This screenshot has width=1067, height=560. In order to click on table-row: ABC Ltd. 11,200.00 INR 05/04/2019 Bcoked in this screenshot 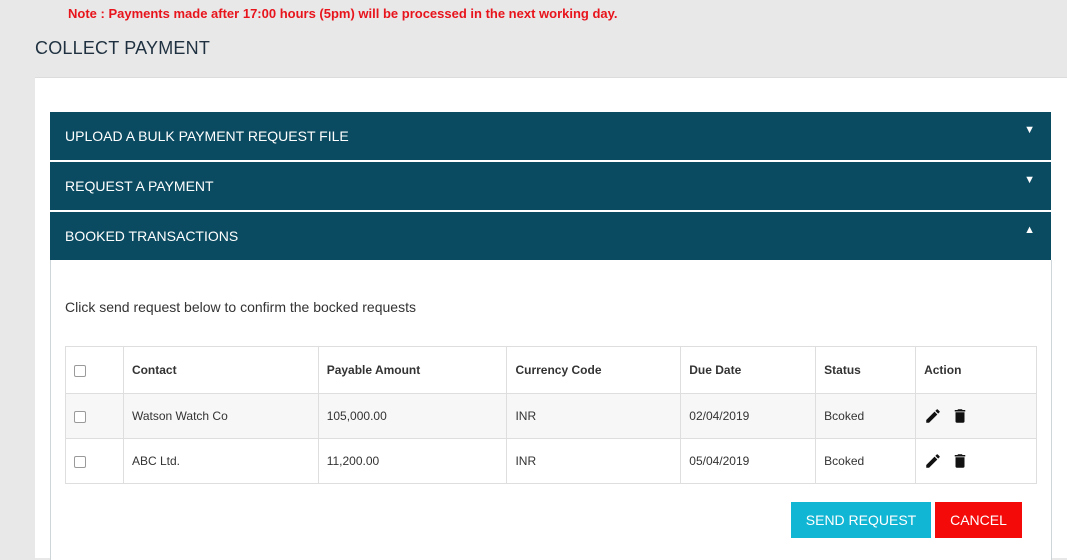, I will do `click(551, 461)`.